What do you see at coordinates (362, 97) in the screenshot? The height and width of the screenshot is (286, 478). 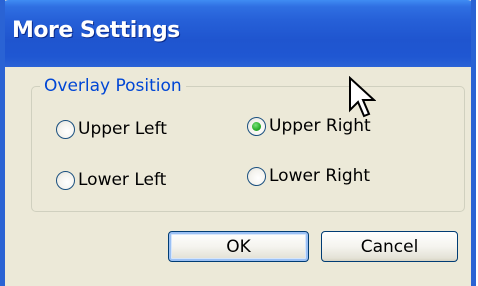 I see `mouse-pointer-icon` at bounding box center [362, 97].